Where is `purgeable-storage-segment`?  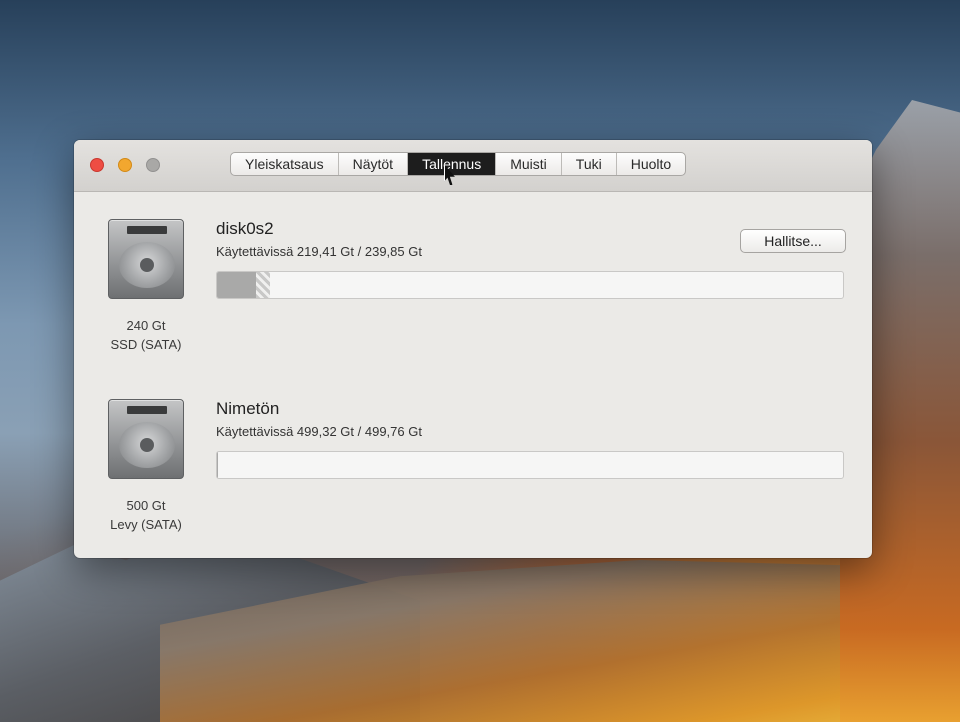
purgeable-storage-segment is located at coordinates (263, 285).